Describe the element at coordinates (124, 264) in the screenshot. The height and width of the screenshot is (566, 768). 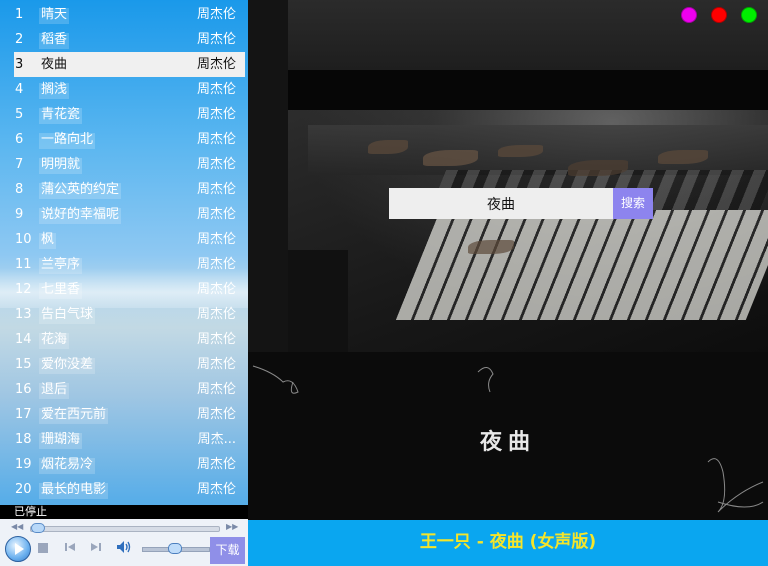
I see `playlist-row: 11 兰亭序 周杰伦` at that location.